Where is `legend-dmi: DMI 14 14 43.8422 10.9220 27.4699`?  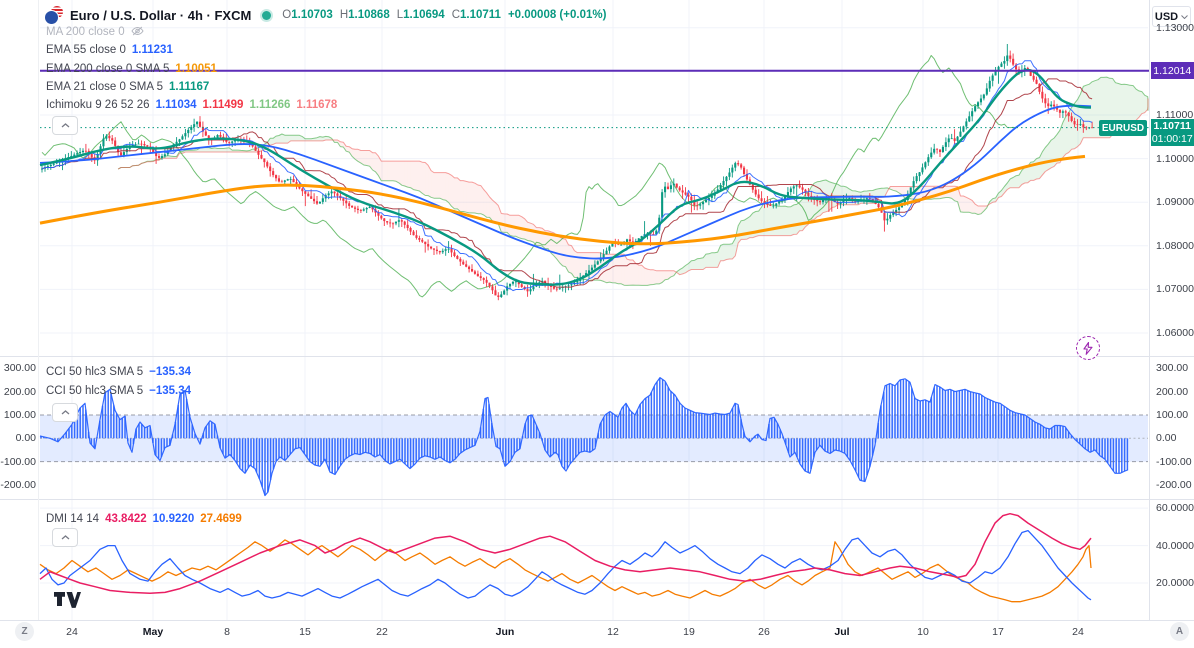 legend-dmi: DMI 14 14 43.8422 10.9220 27.4699 is located at coordinates (144, 519).